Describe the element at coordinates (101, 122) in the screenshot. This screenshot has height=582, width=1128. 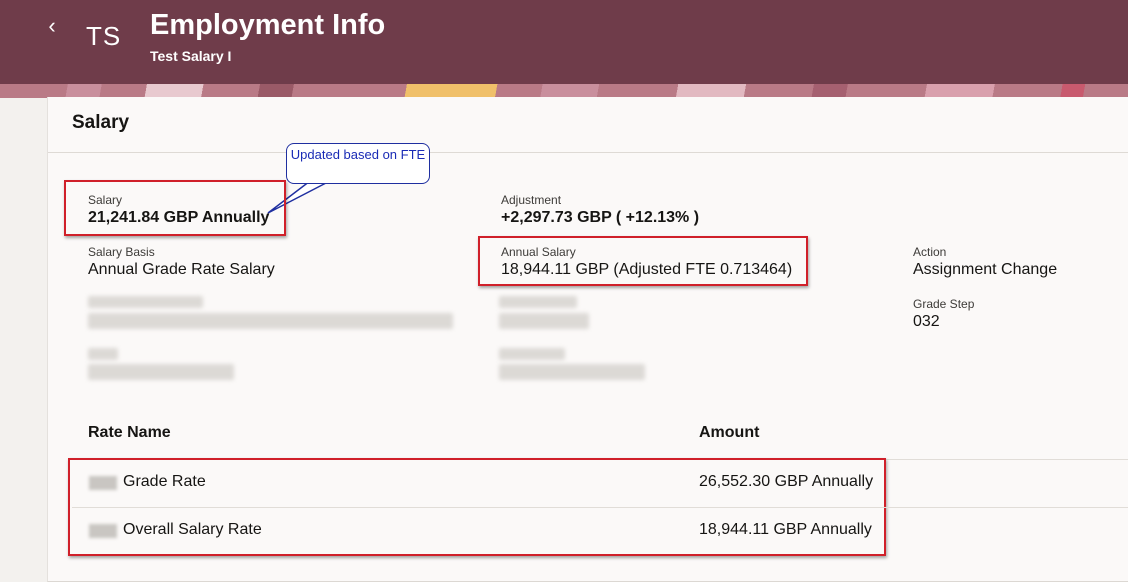
I see `section-title-salary: Salary` at that location.